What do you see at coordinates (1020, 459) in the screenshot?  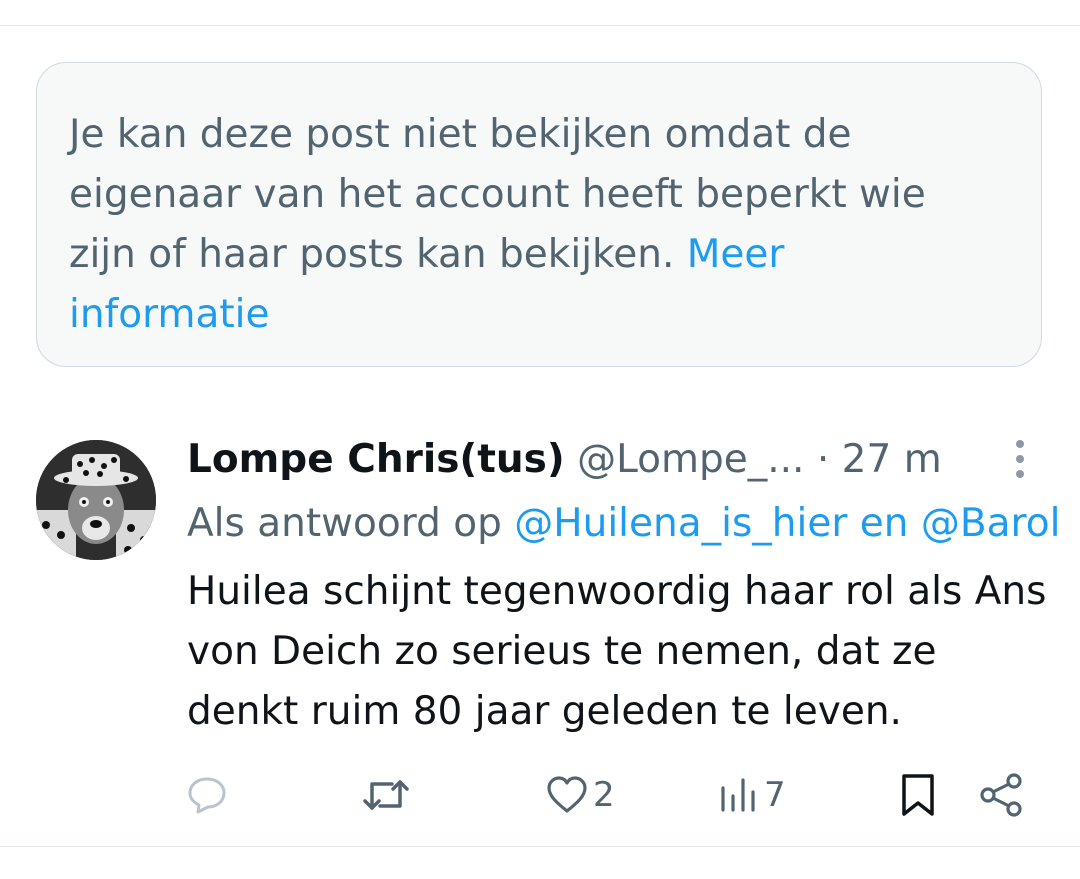 I see `more-options-icon` at bounding box center [1020, 459].